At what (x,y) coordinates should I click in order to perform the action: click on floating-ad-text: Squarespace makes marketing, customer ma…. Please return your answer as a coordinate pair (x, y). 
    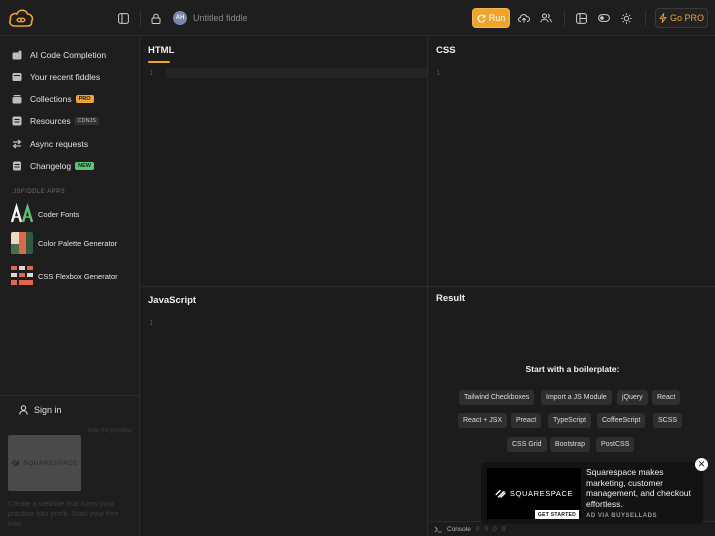
    Looking at the image, I should click on (643, 488).